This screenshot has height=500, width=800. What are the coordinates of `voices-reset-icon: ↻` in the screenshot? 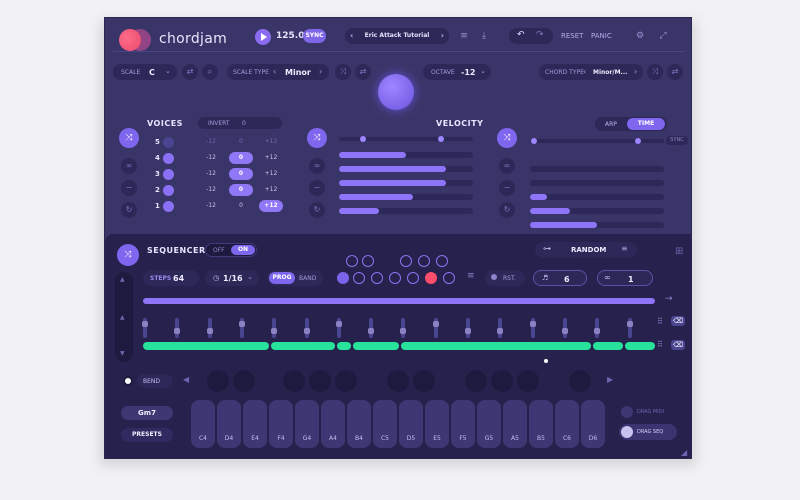 It's located at (129, 210).